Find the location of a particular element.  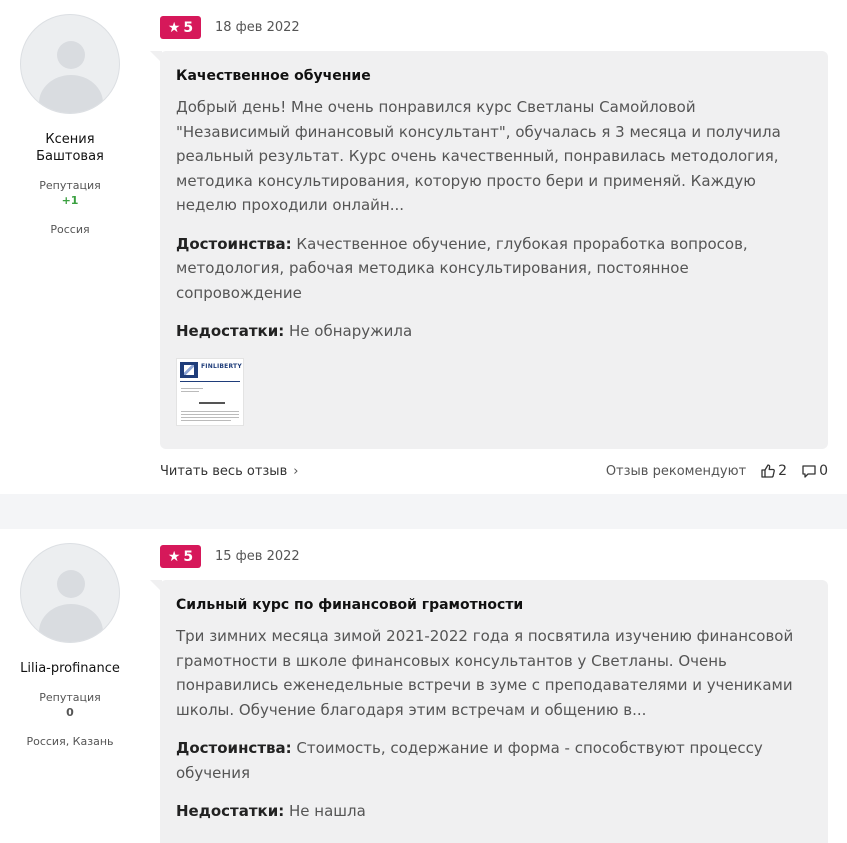

read-more-link: Читать весь отзыв › is located at coordinates (229, 471).